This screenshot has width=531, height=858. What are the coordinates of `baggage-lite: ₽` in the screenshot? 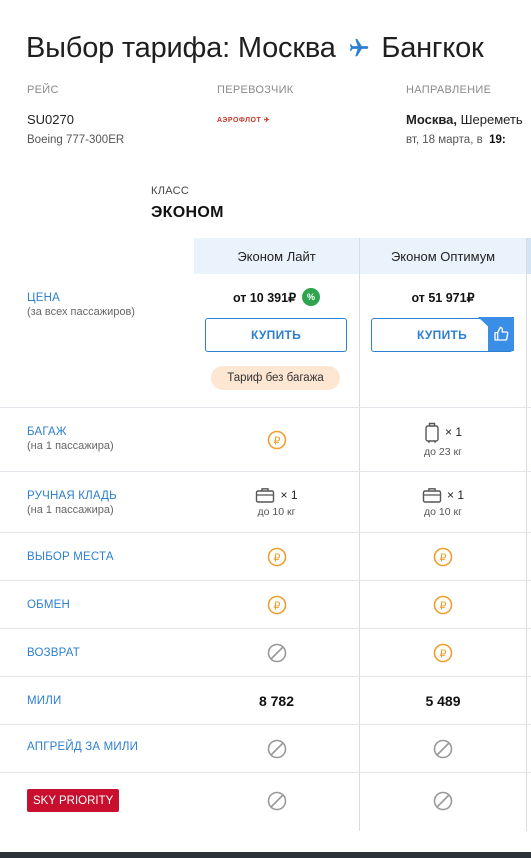 It's located at (276, 439).